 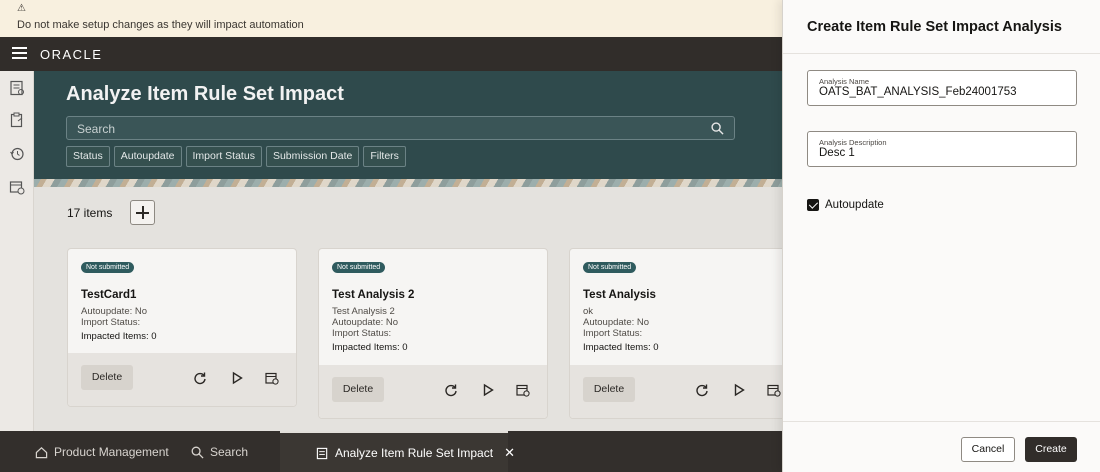 What do you see at coordinates (373, 295) in the screenshot?
I see `card-title: Test Analysis 2` at bounding box center [373, 295].